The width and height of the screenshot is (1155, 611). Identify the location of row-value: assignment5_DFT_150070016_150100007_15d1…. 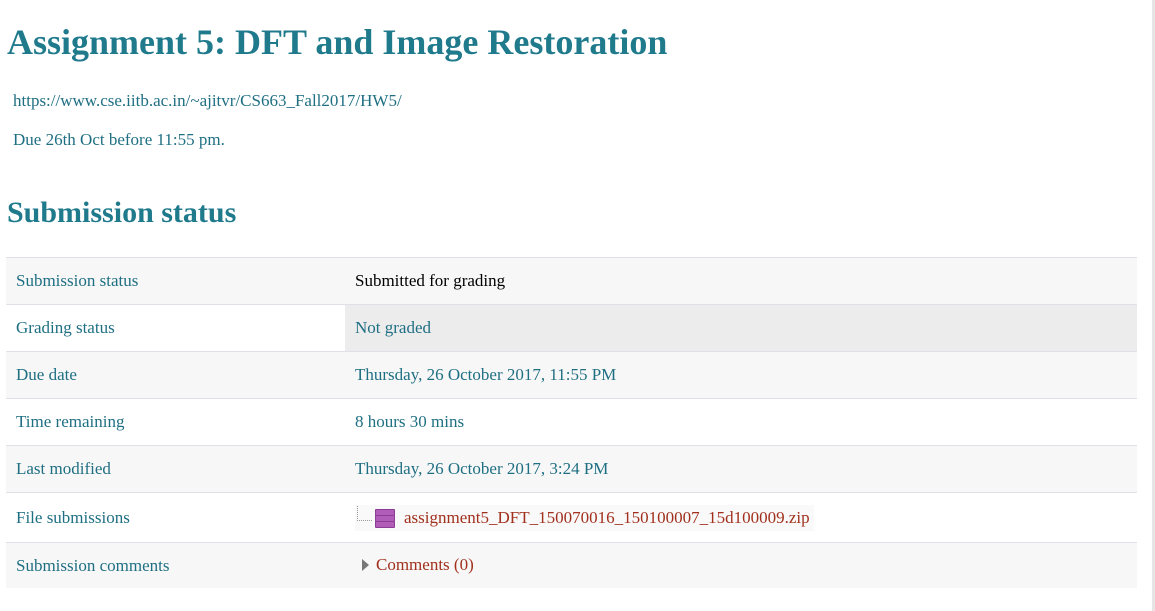
(741, 517).